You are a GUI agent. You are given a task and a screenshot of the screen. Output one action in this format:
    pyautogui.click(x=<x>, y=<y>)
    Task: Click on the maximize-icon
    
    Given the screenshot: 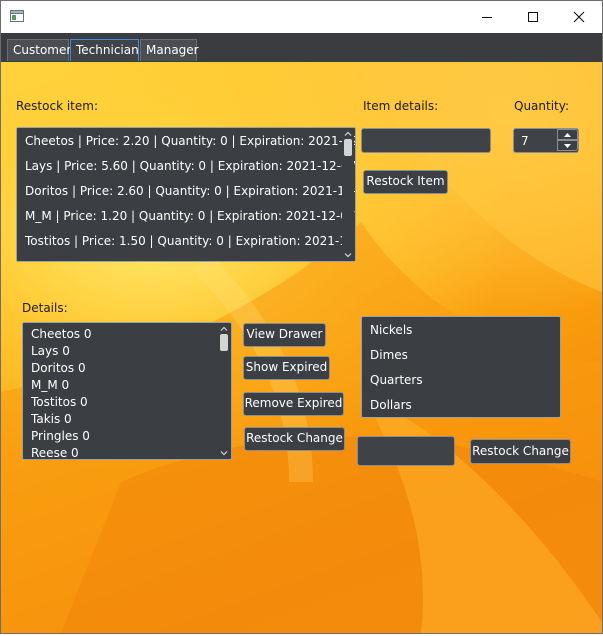 What is the action you would take?
    pyautogui.click(x=533, y=17)
    